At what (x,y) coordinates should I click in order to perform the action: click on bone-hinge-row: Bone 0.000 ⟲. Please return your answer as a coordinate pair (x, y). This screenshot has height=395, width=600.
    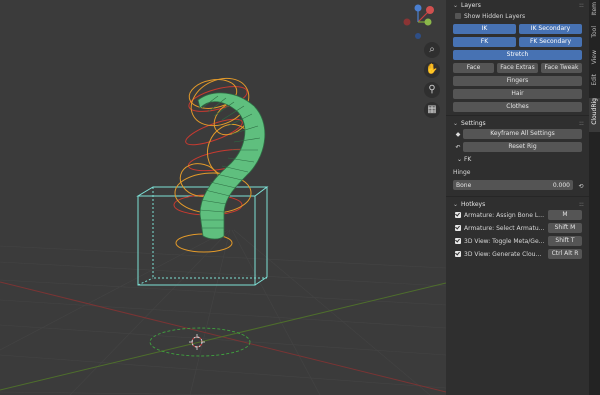
    Looking at the image, I should click on (517, 186).